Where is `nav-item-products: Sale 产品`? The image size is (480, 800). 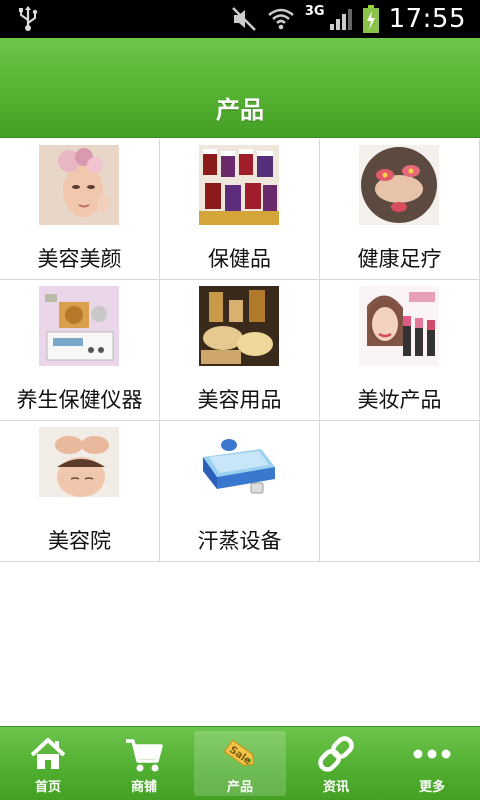 nav-item-products: Sale 产品 is located at coordinates (240, 763).